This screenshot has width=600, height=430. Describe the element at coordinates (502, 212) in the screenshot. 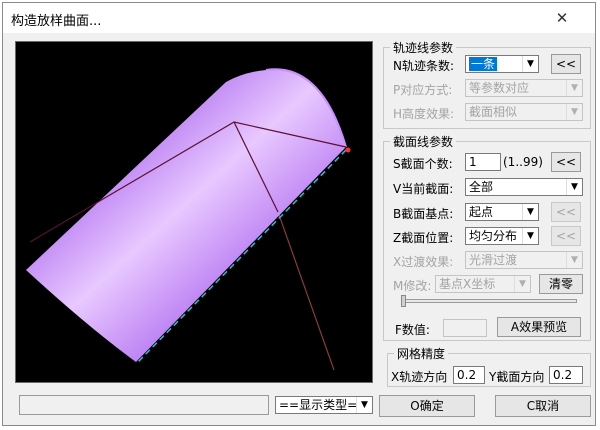

I see `basepoint-select: 起点 ▼` at that location.